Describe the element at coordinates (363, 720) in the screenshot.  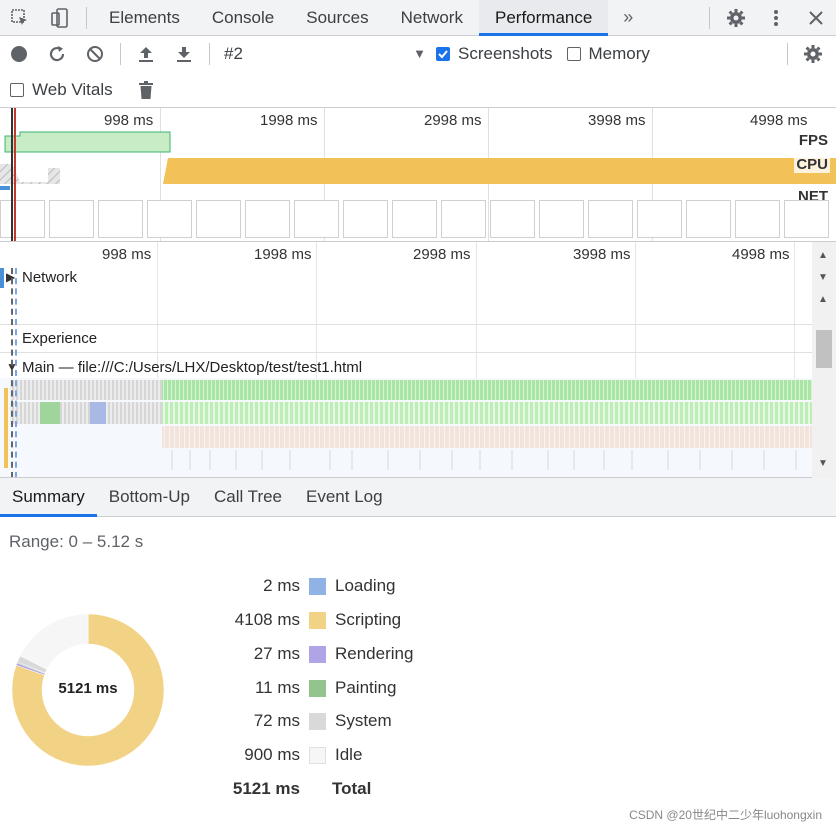
I see `legend-name: System` at that location.